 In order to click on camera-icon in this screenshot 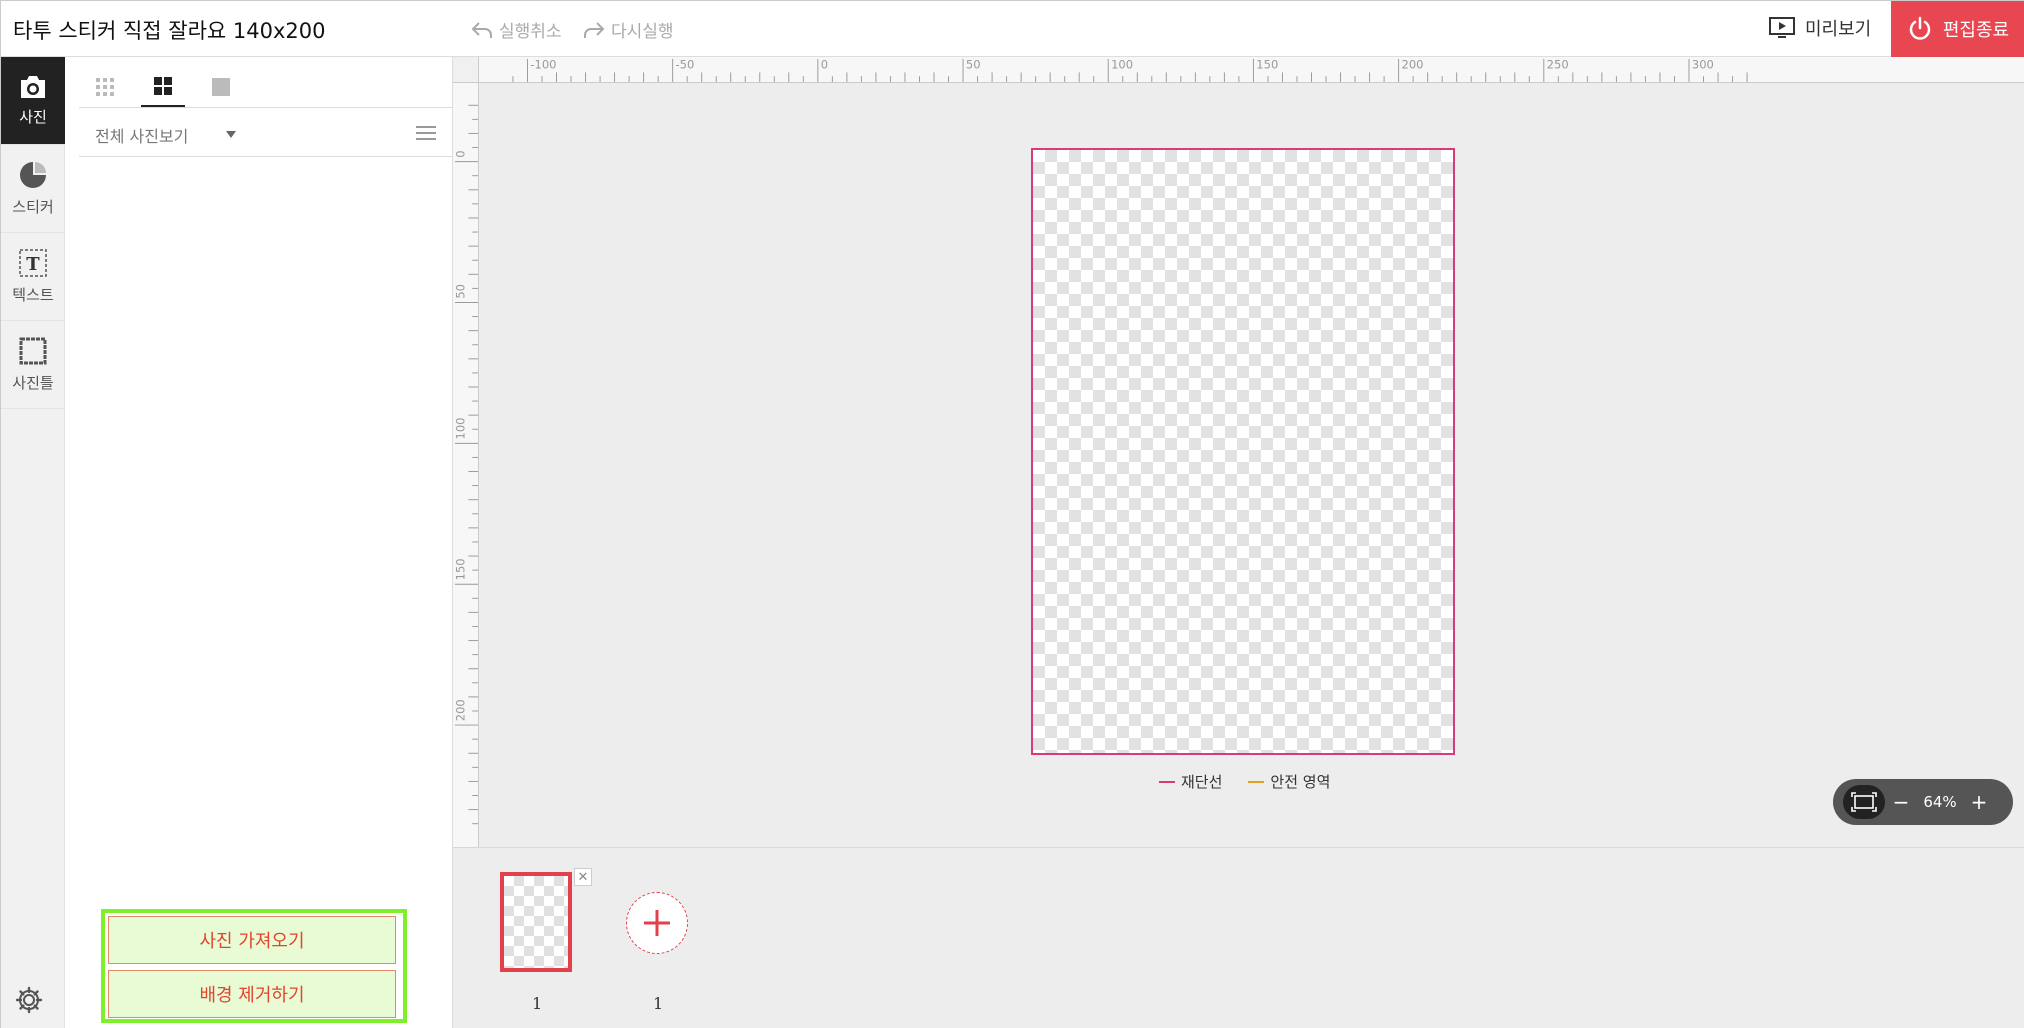, I will do `click(33, 87)`.